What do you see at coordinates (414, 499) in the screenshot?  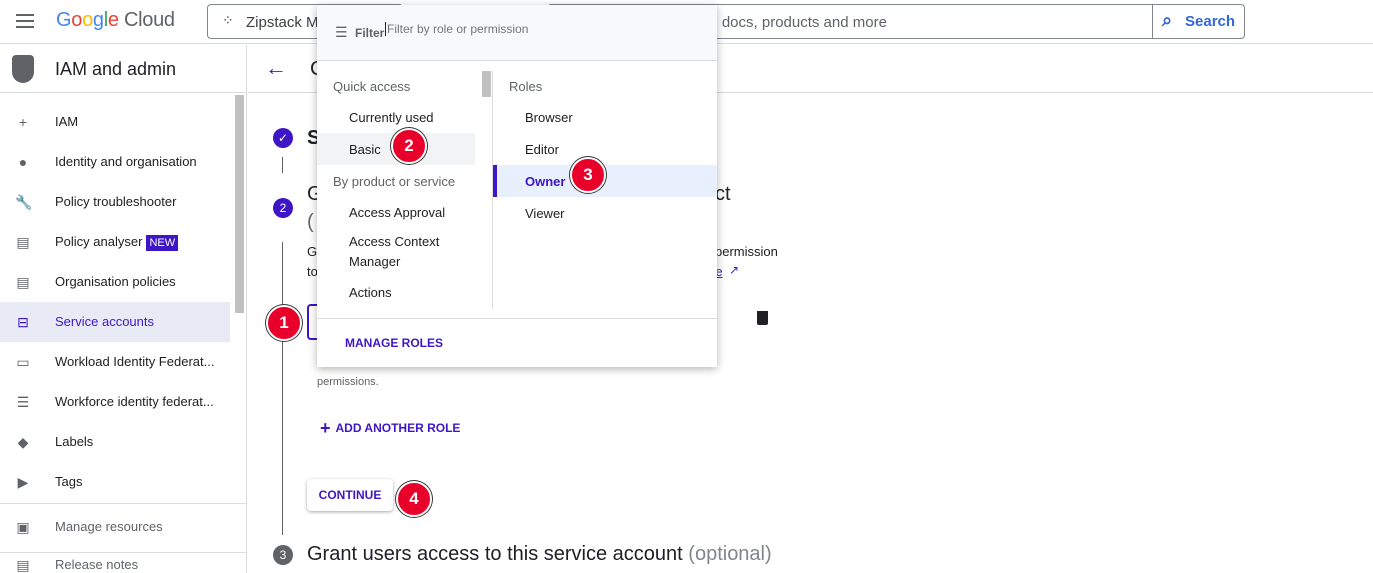 I see `step-marker-4: 4` at bounding box center [414, 499].